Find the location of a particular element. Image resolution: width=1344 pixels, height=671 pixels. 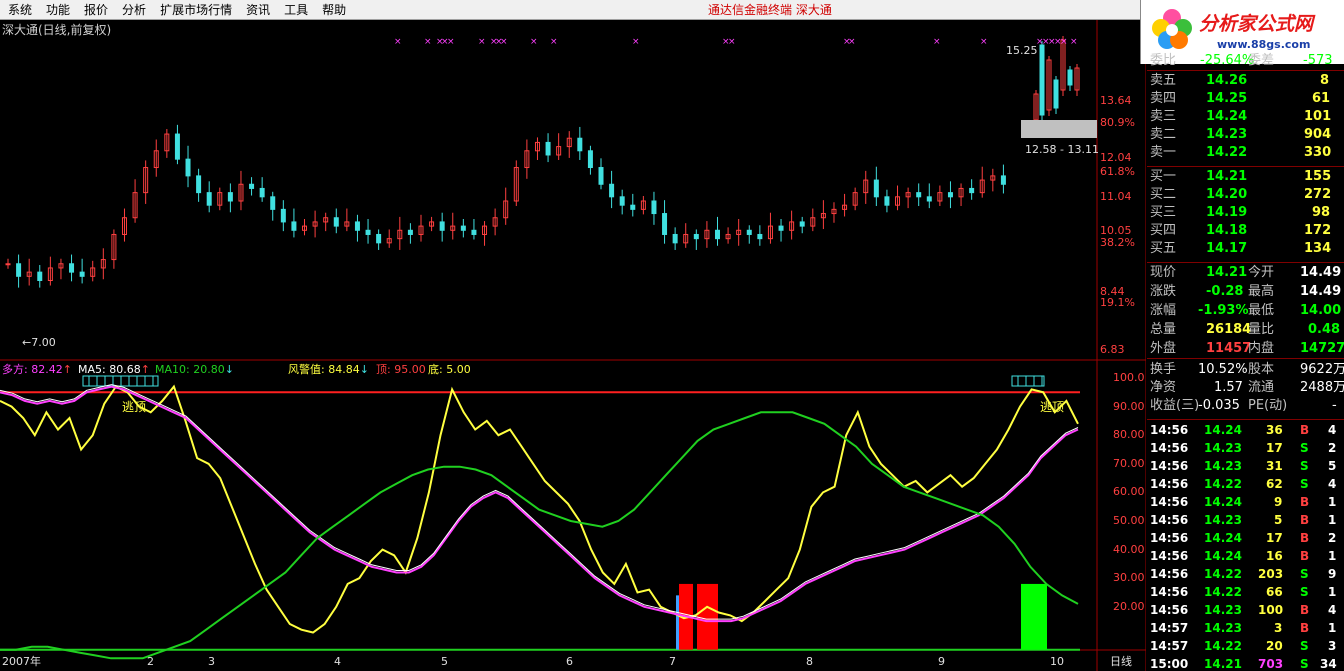

quote-cell: 卖一 is located at coordinates (1163, 152).